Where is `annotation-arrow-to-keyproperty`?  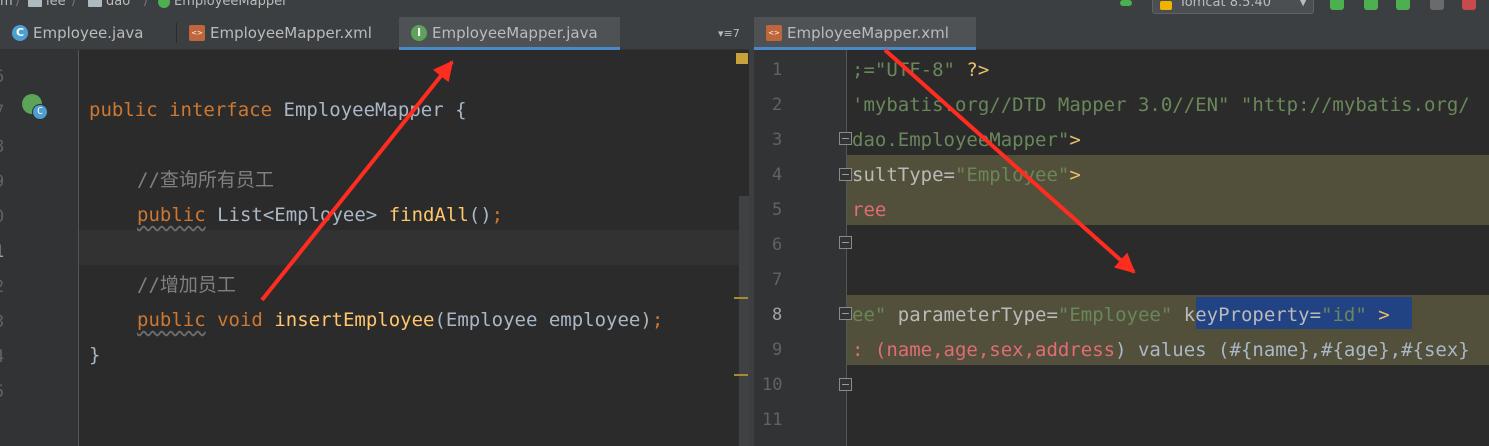
annotation-arrow-to-keyproperty is located at coordinates (1009, 161).